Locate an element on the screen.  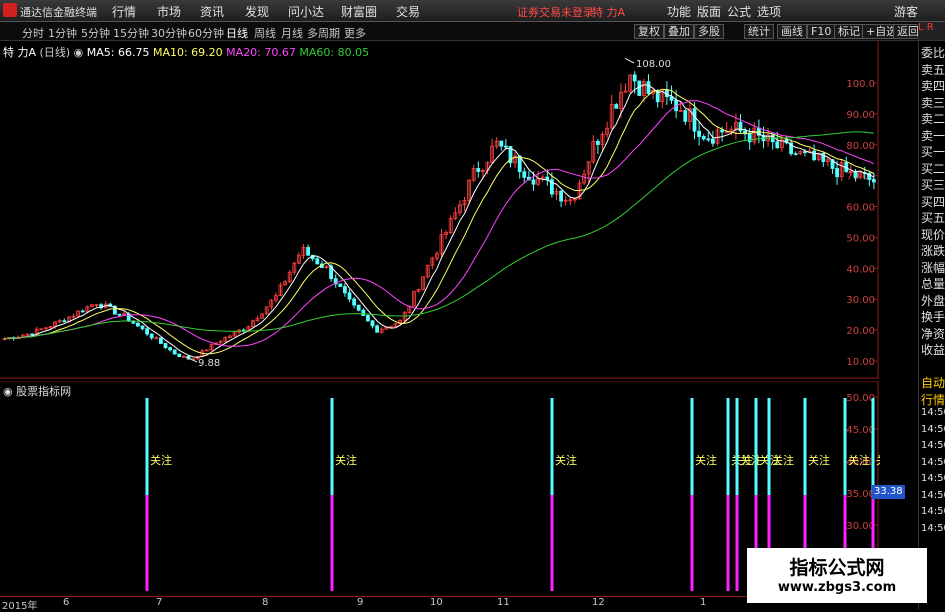
quote-panel-label: 买五 is located at coordinates (933, 217).